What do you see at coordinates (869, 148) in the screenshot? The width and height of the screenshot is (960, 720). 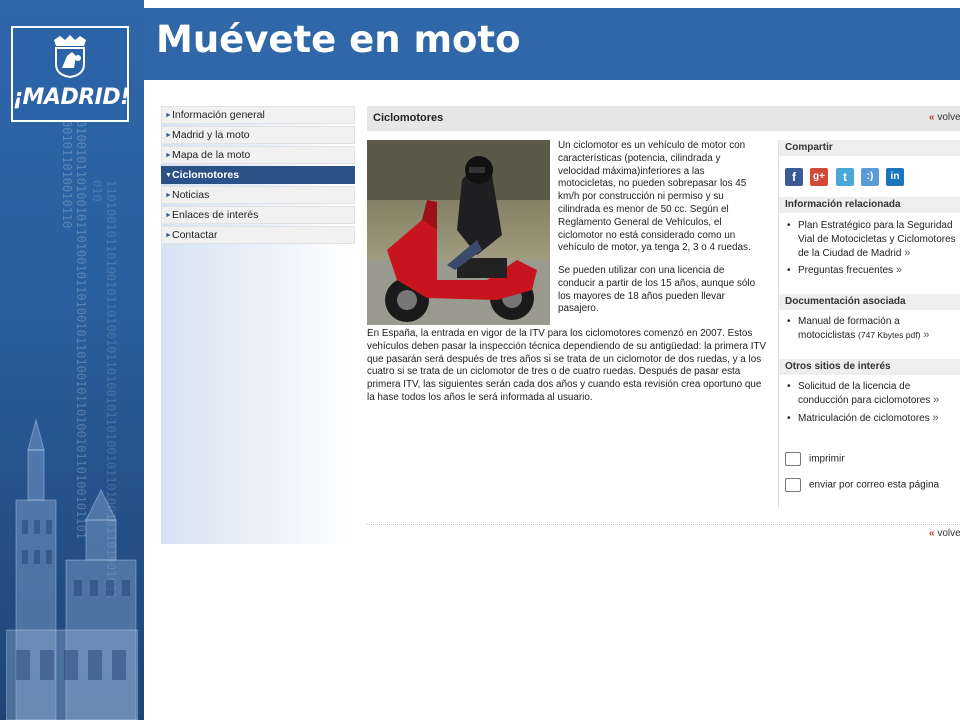 I see `share-heading: Compartir` at bounding box center [869, 148].